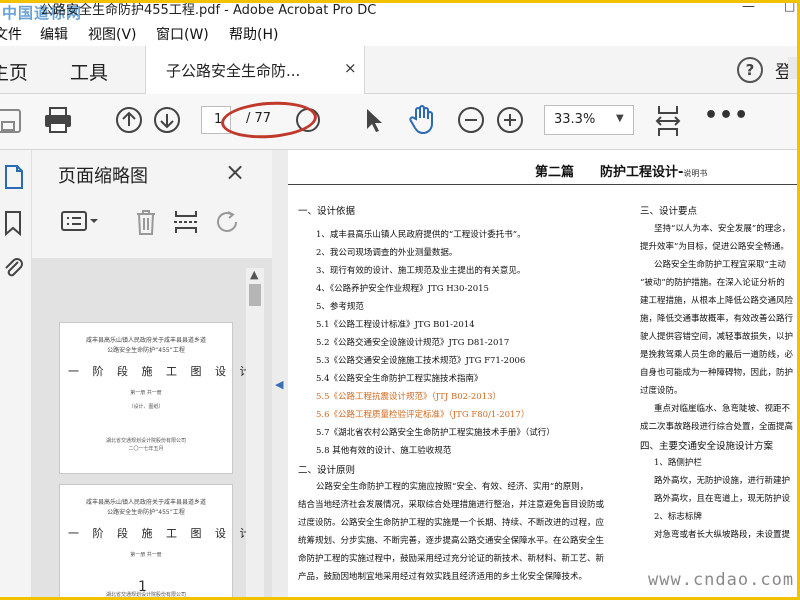  Describe the element at coordinates (103, 176) in the screenshot. I see `panel-title: 页面缩略图` at that location.